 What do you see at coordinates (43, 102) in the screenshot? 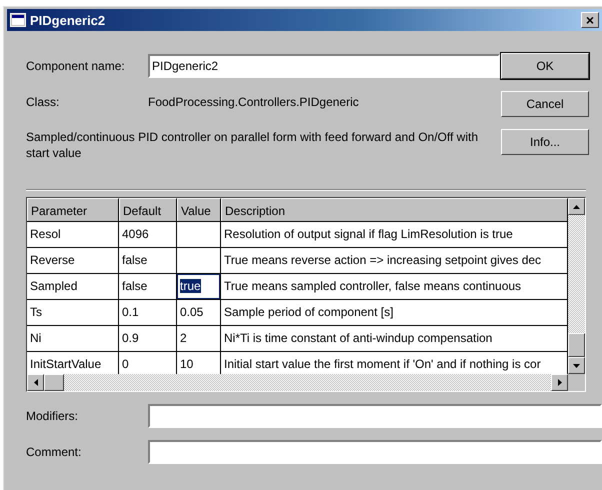
I see `field-label: Class:` at bounding box center [43, 102].